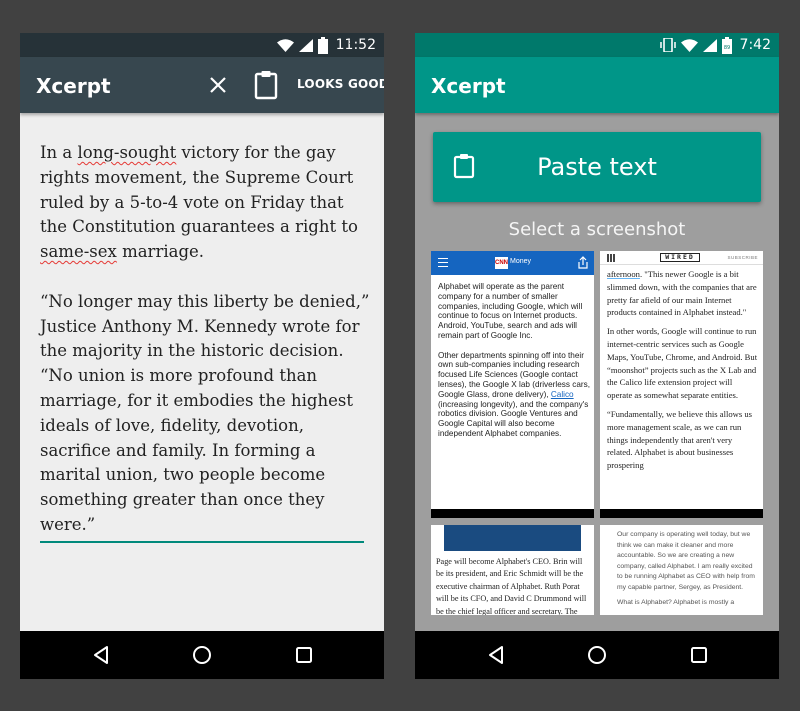 The width and height of the screenshot is (800, 711). Describe the element at coordinates (266, 85) in the screenshot. I see `clipboard-icon` at that location.